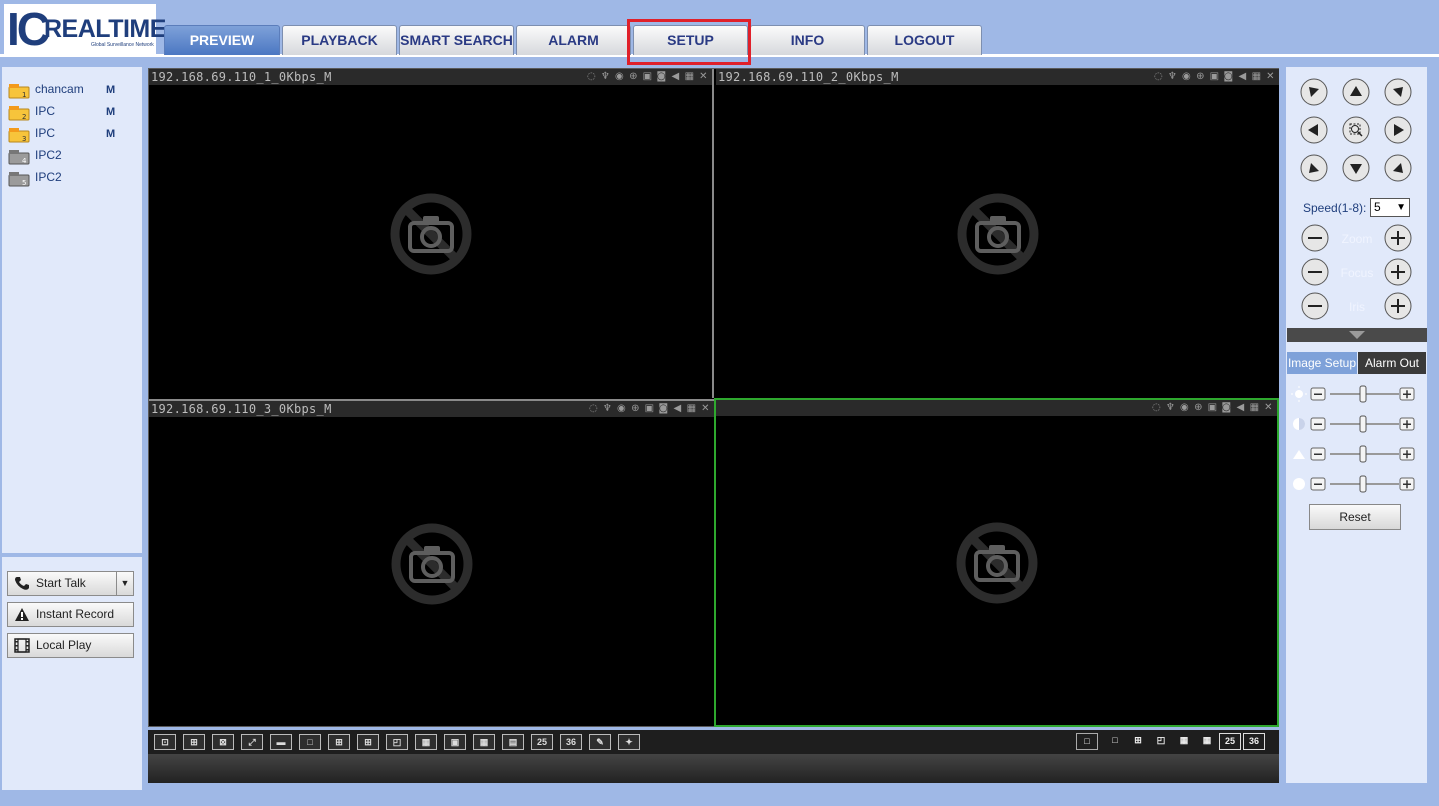 The image size is (1439, 806). I want to click on iris-open-icon, so click(1398, 306).